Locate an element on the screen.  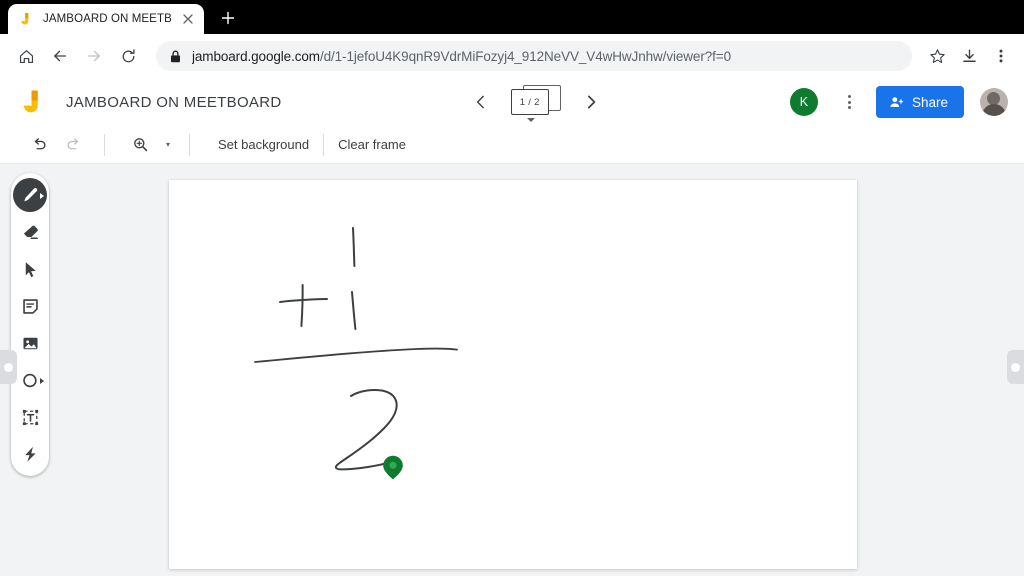
forward-arrow-icon is located at coordinates (94, 56).